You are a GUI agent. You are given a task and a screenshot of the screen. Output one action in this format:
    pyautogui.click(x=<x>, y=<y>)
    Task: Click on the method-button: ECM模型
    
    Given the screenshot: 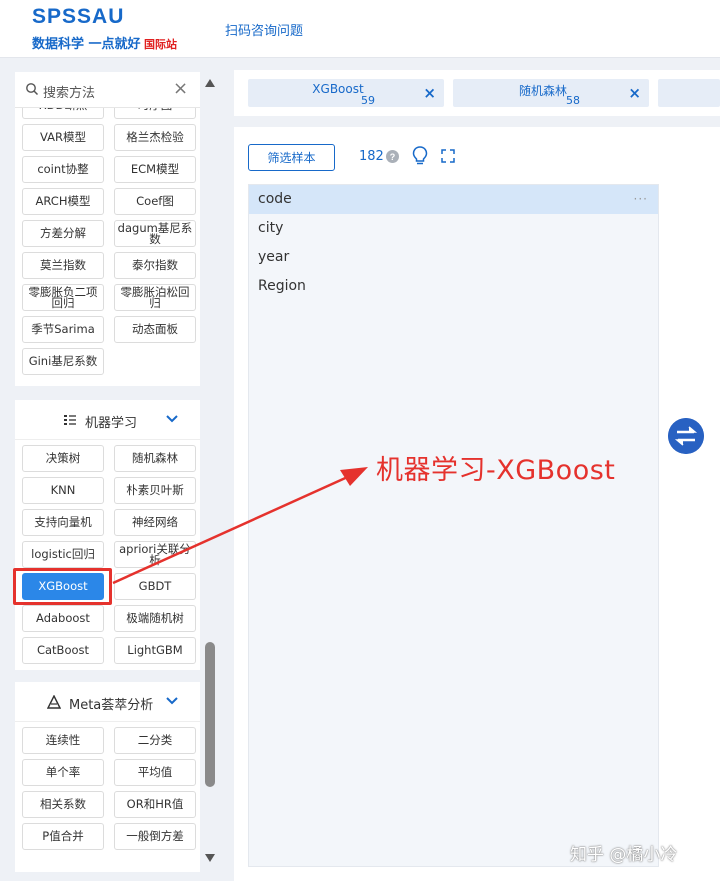 What is the action you would take?
    pyautogui.click(x=155, y=169)
    